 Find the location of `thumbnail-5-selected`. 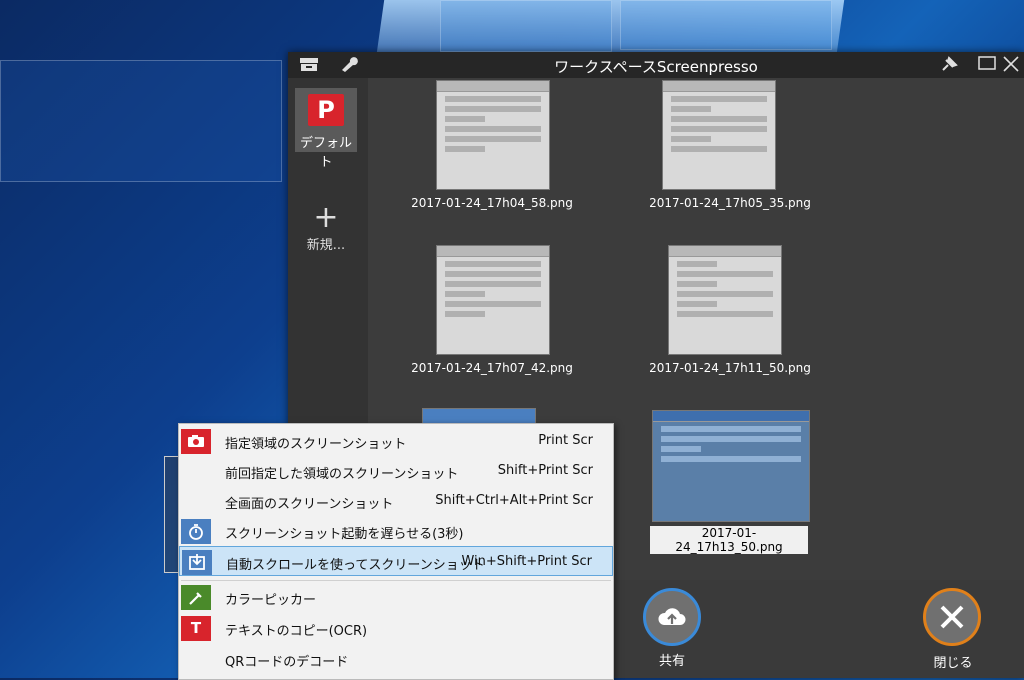

thumbnail-5-selected is located at coordinates (731, 466).